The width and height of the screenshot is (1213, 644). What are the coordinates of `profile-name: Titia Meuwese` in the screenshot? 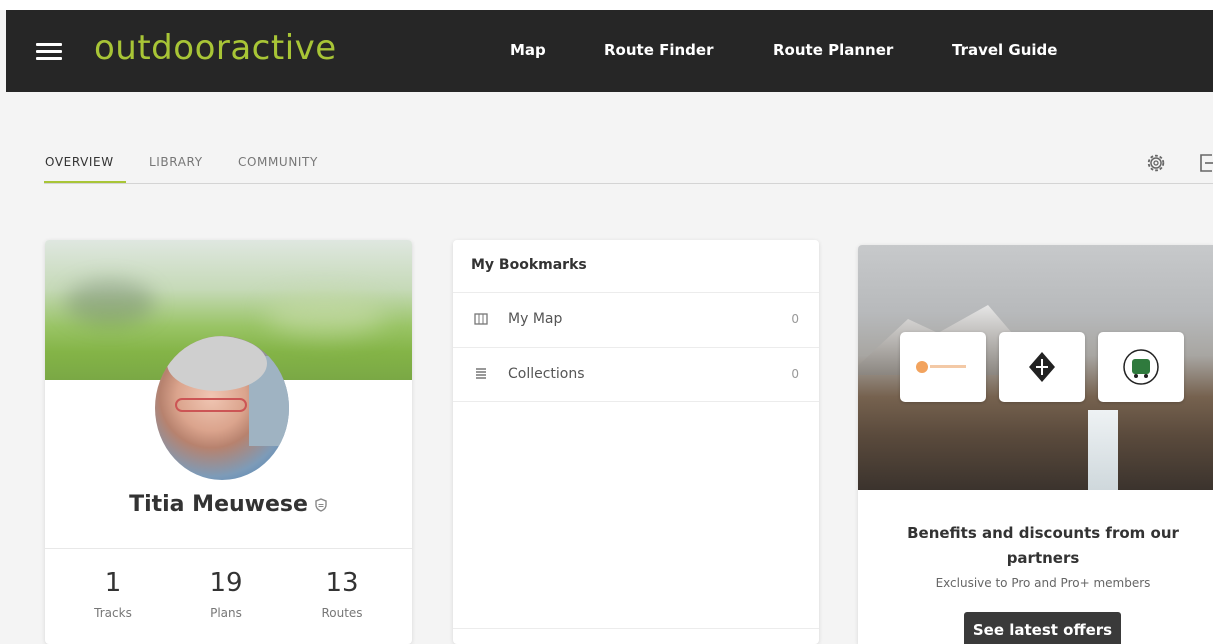 It's located at (228, 504).